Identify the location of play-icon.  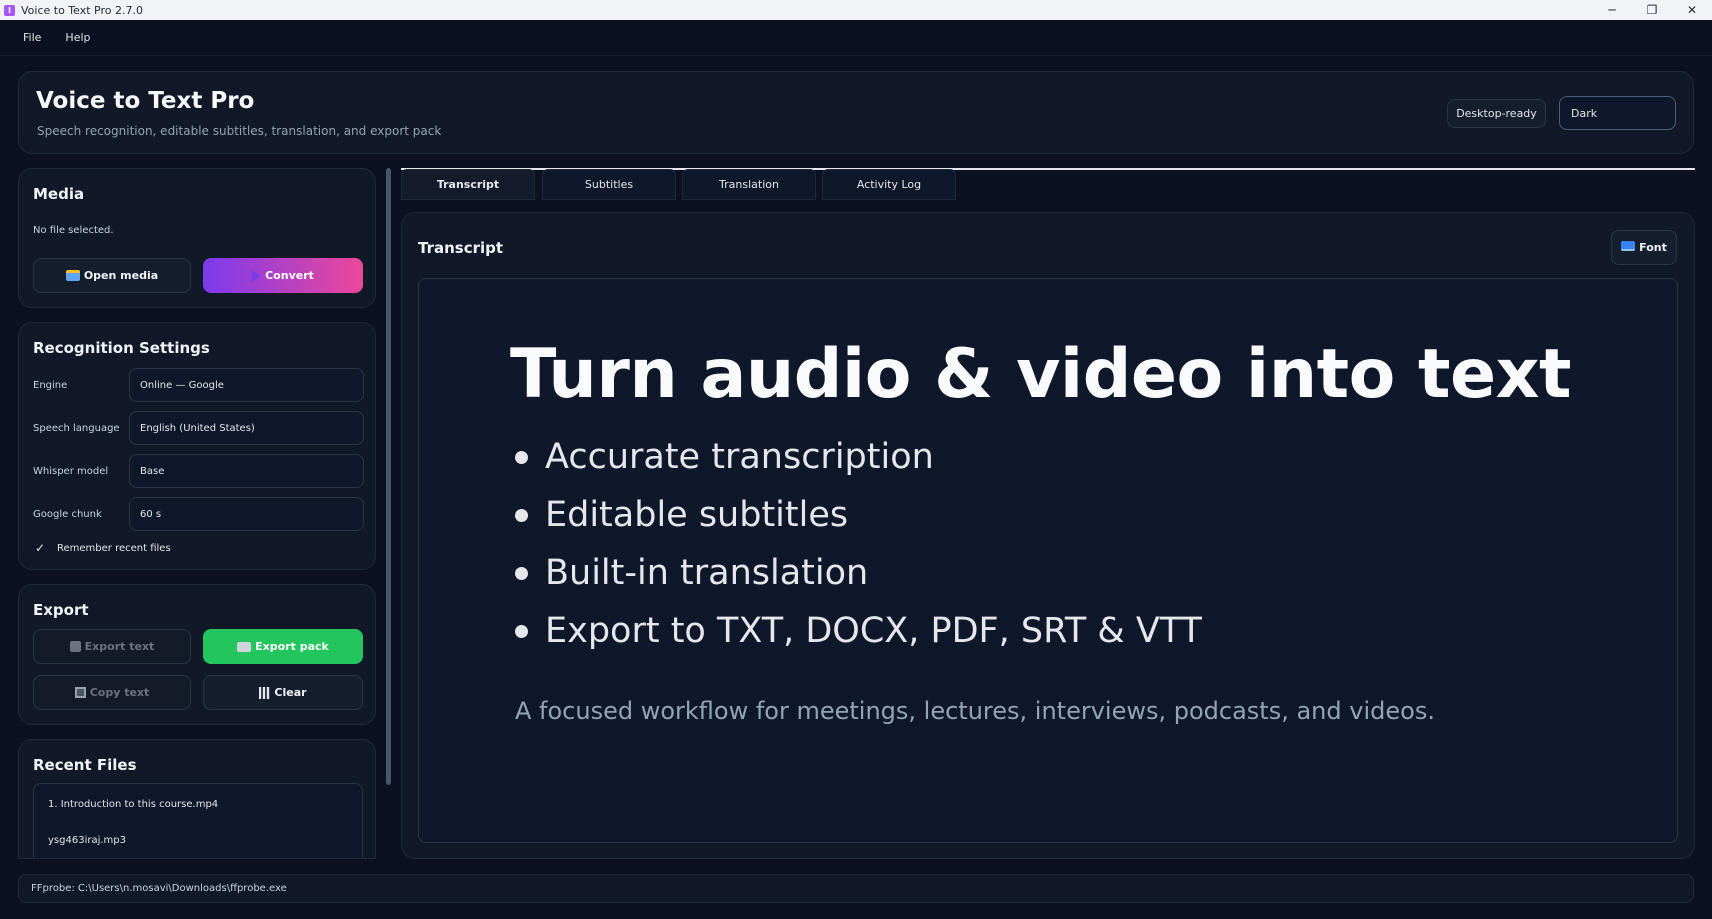
(257, 275).